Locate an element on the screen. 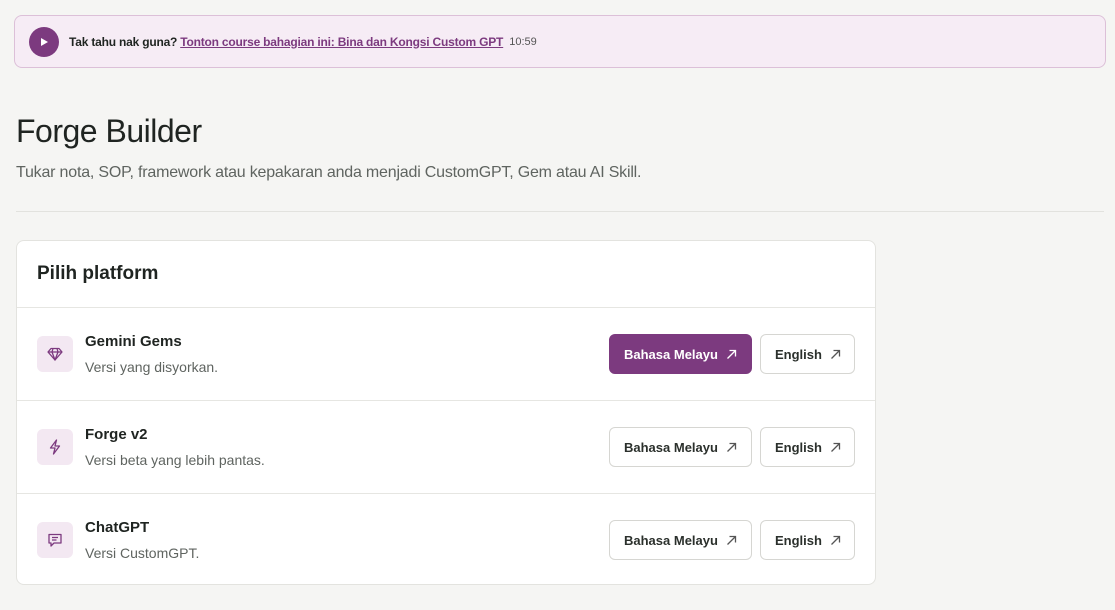  forge-malay-button: Bahasa Melayu is located at coordinates (680, 447).